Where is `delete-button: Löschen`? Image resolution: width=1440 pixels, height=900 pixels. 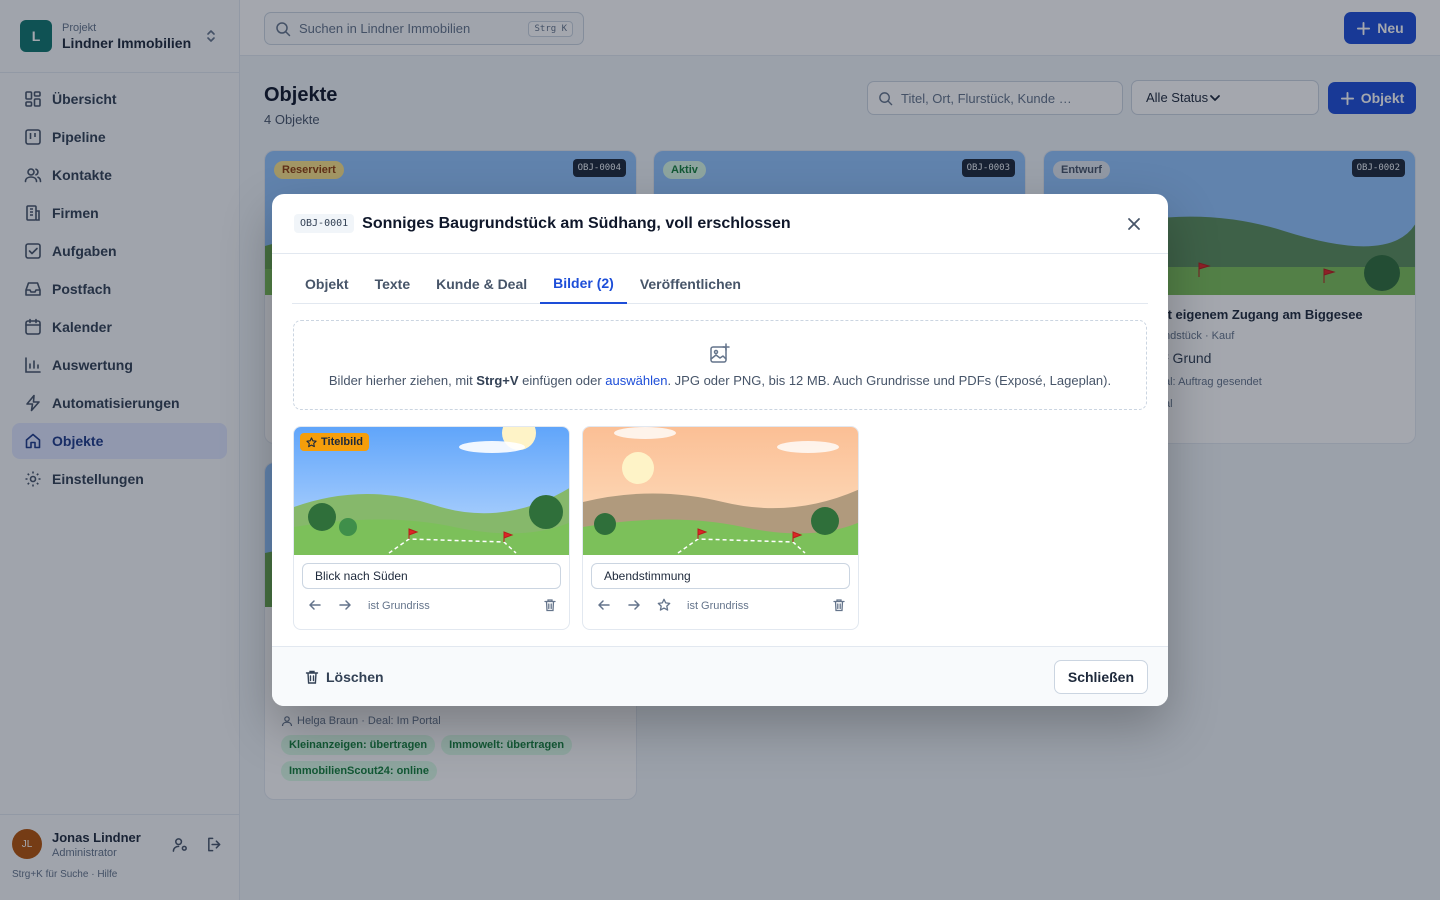 delete-button: Löschen is located at coordinates (344, 677).